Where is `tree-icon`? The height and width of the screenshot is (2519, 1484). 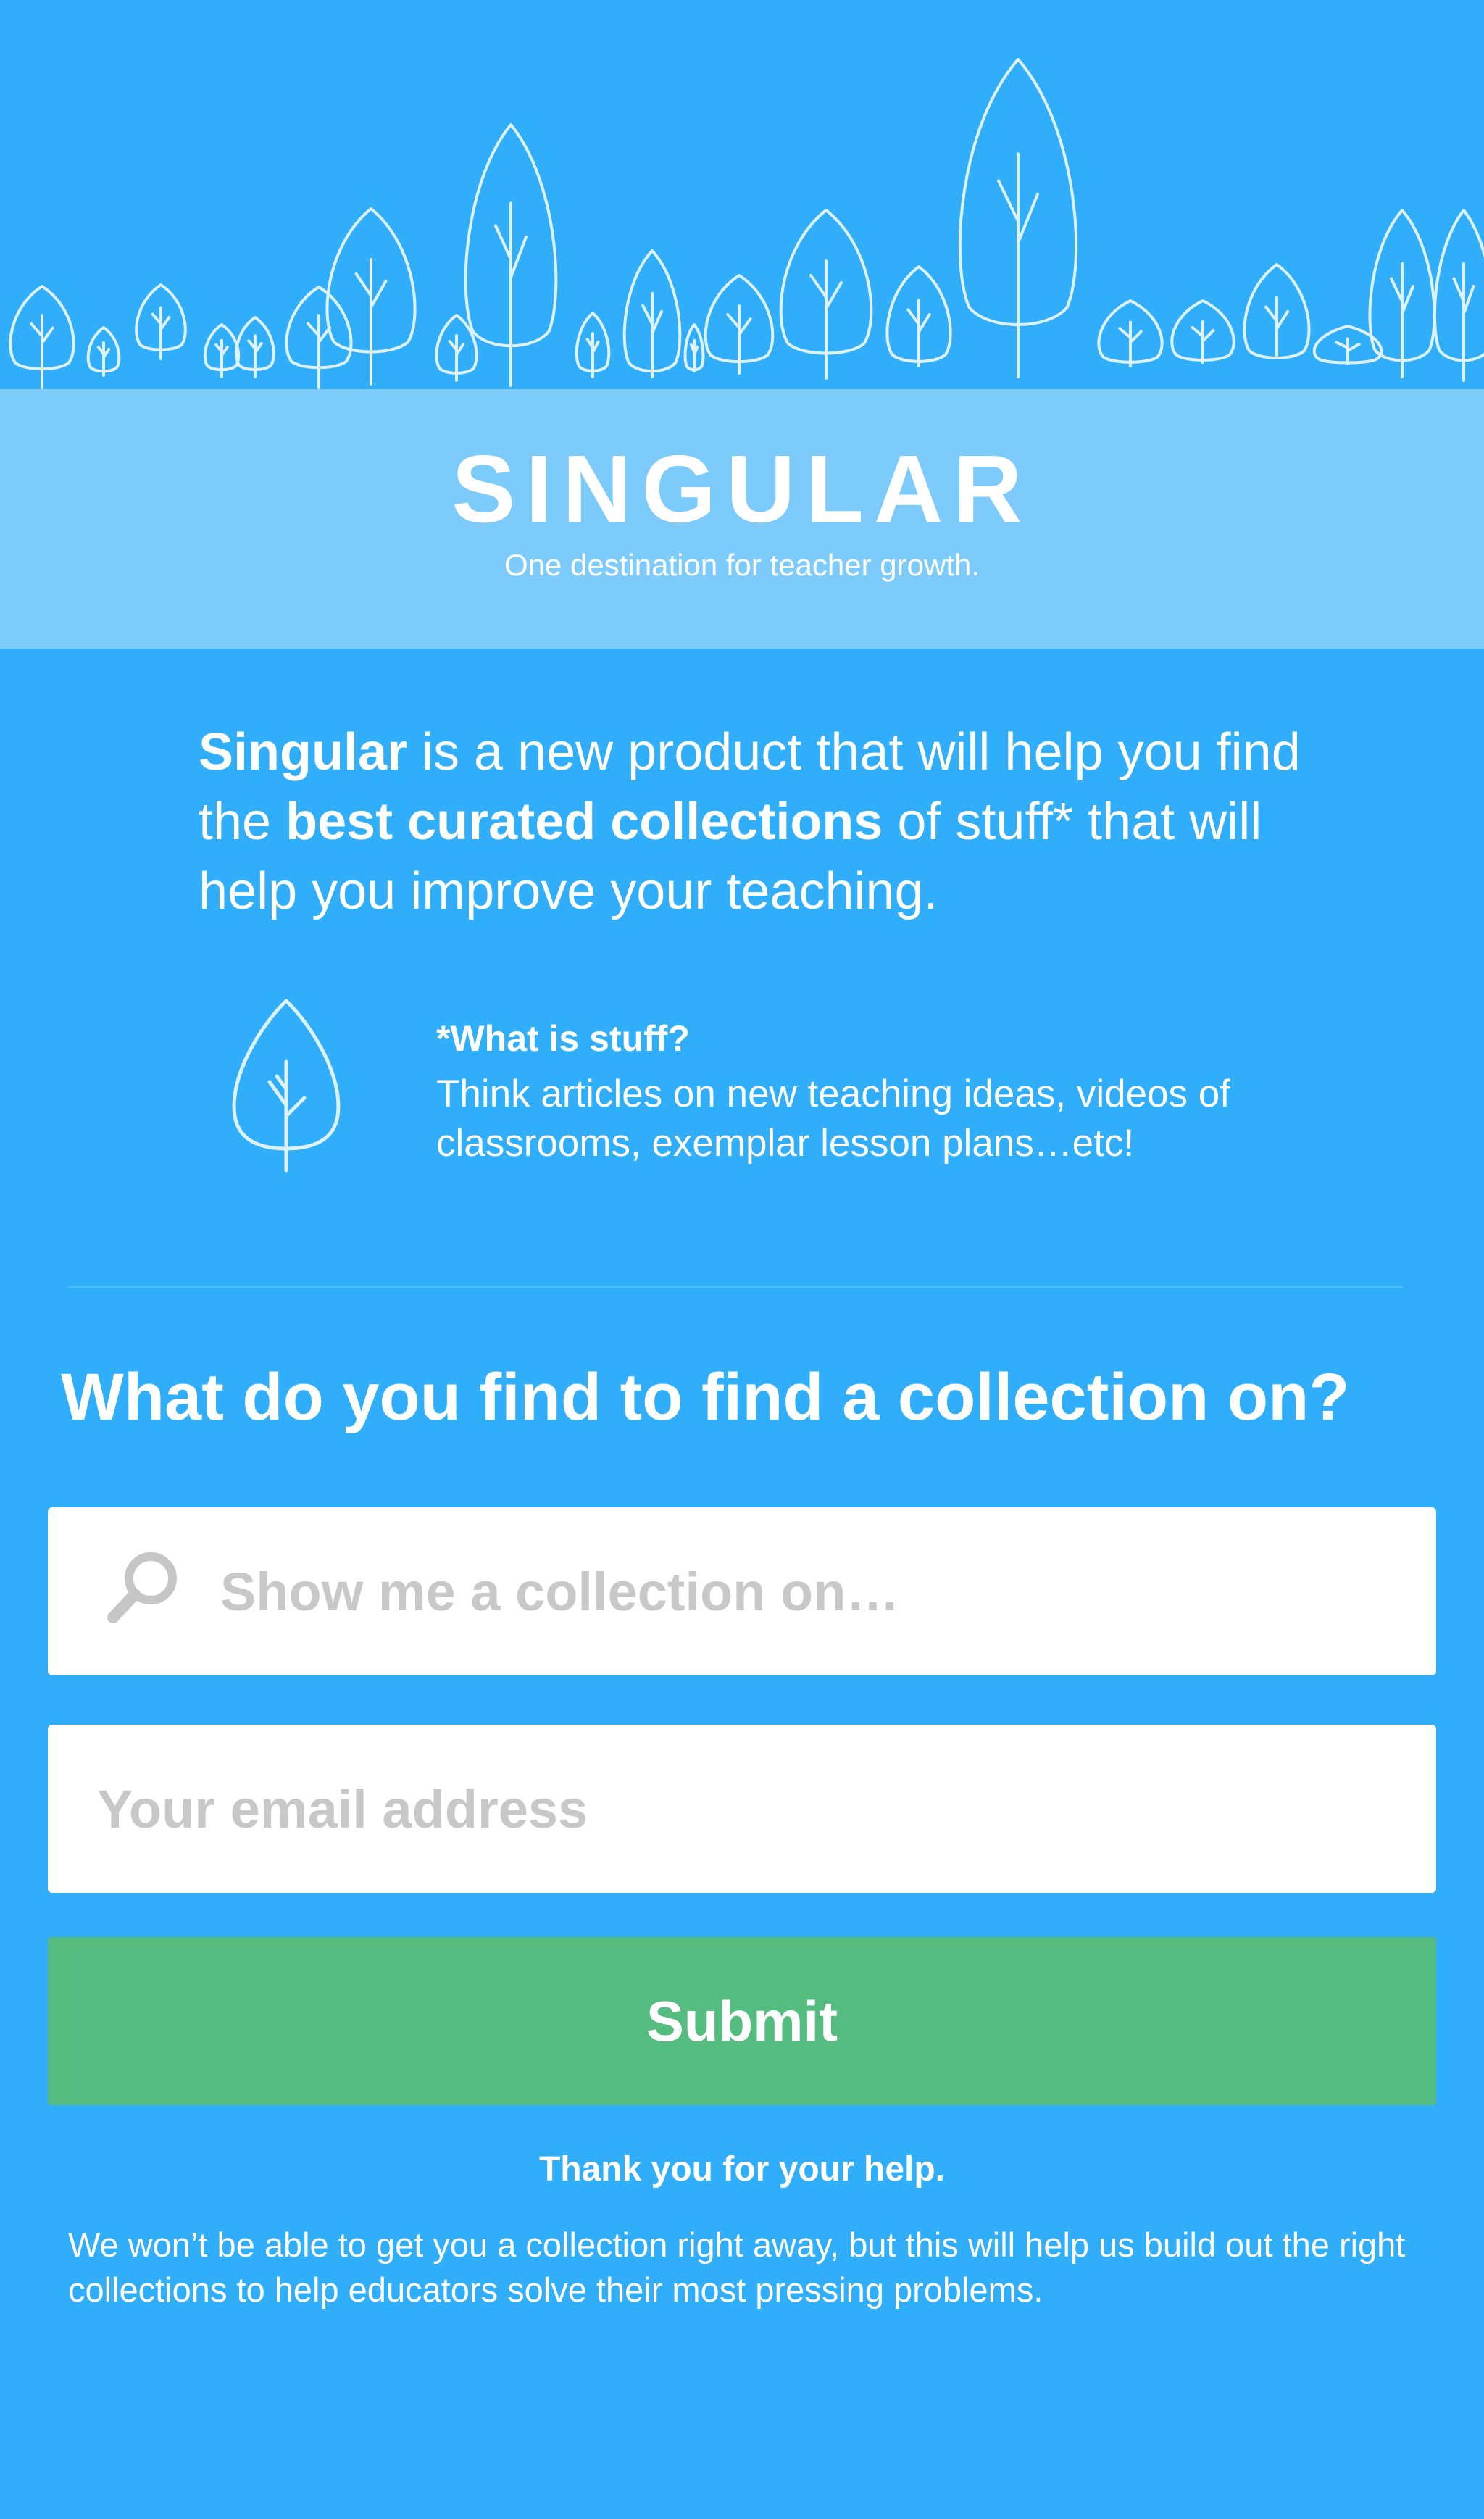 tree-icon is located at coordinates (287, 1086).